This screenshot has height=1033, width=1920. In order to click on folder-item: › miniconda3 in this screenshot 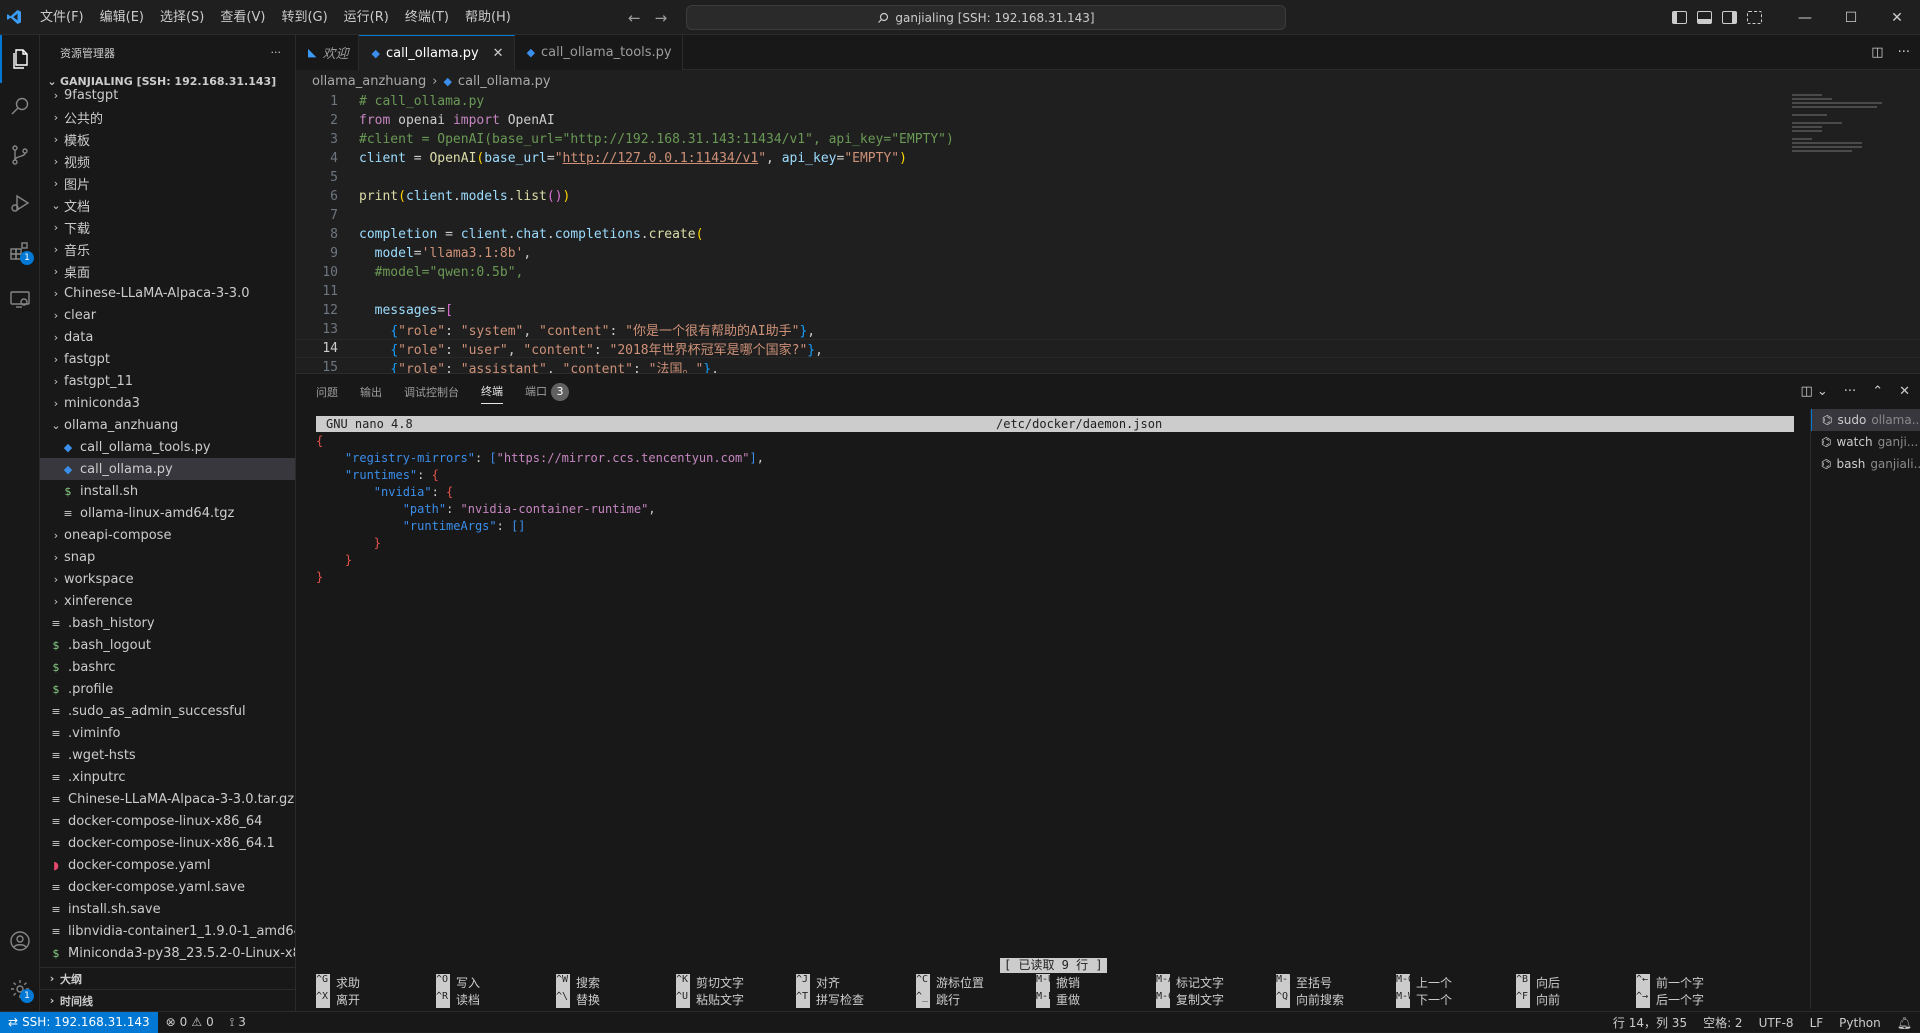, I will do `click(167, 403)`.